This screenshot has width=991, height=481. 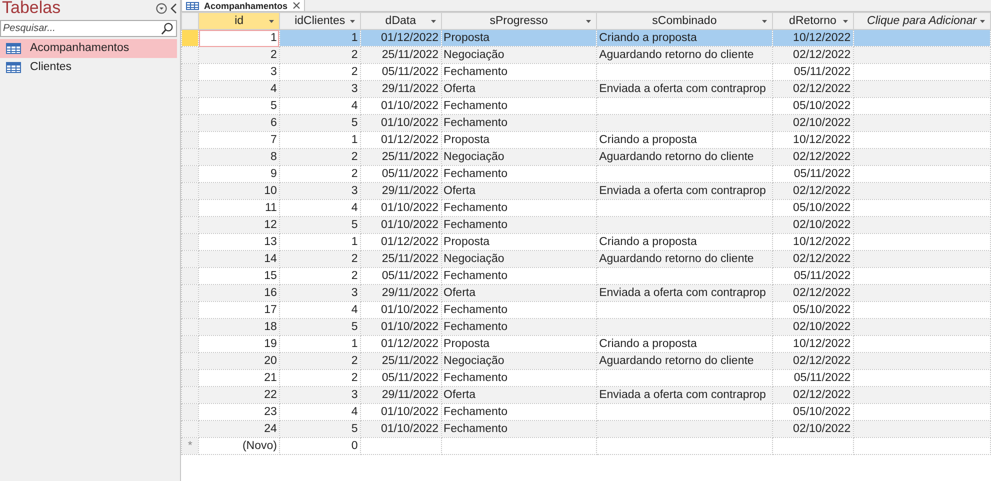 I want to click on dropdown-circle-icon, so click(x=162, y=8).